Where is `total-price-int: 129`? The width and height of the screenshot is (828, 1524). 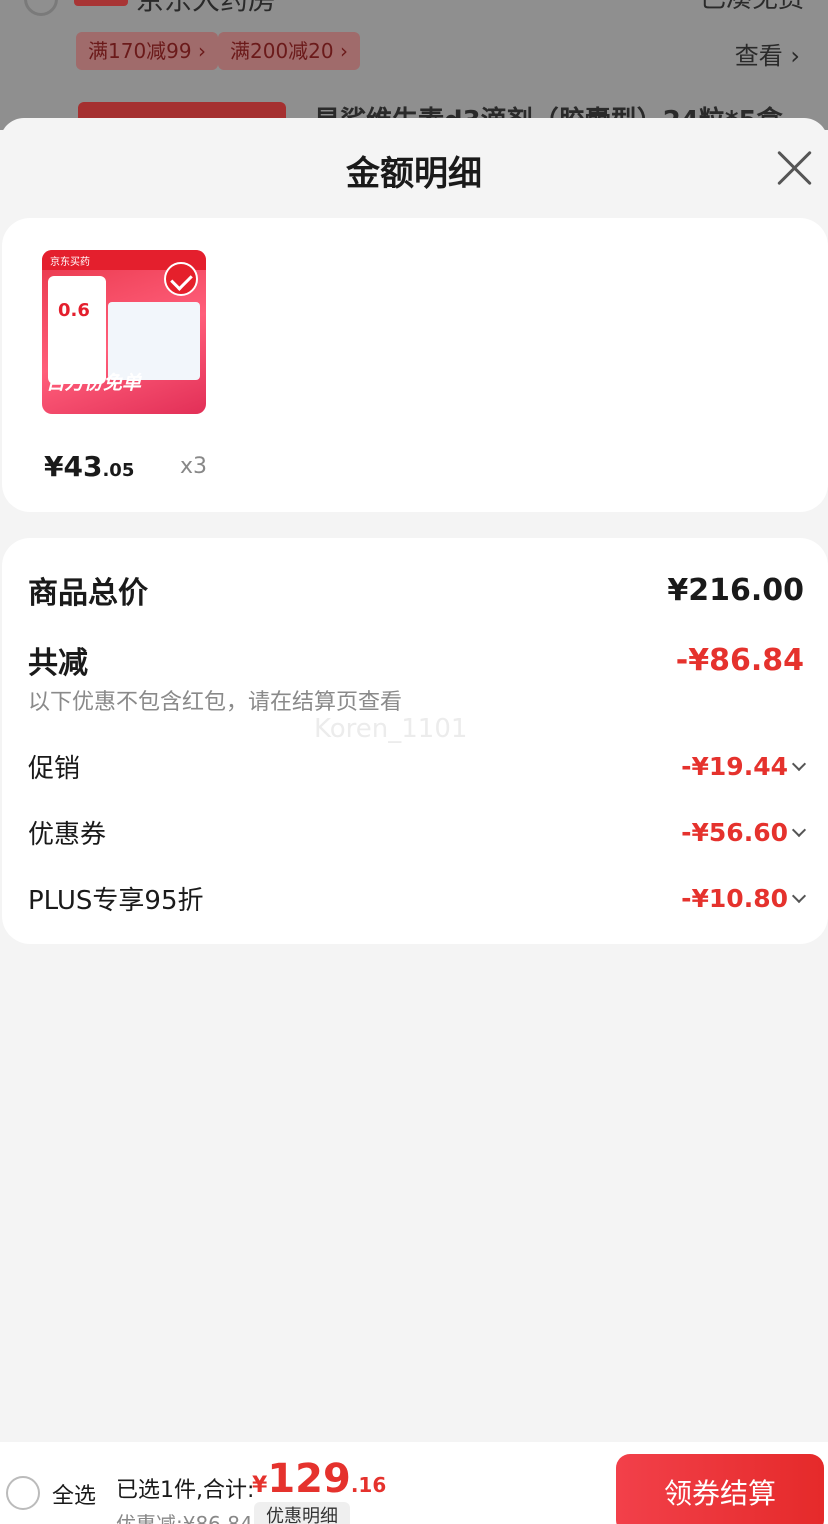
total-price-int: 129 is located at coordinates (309, 1479).